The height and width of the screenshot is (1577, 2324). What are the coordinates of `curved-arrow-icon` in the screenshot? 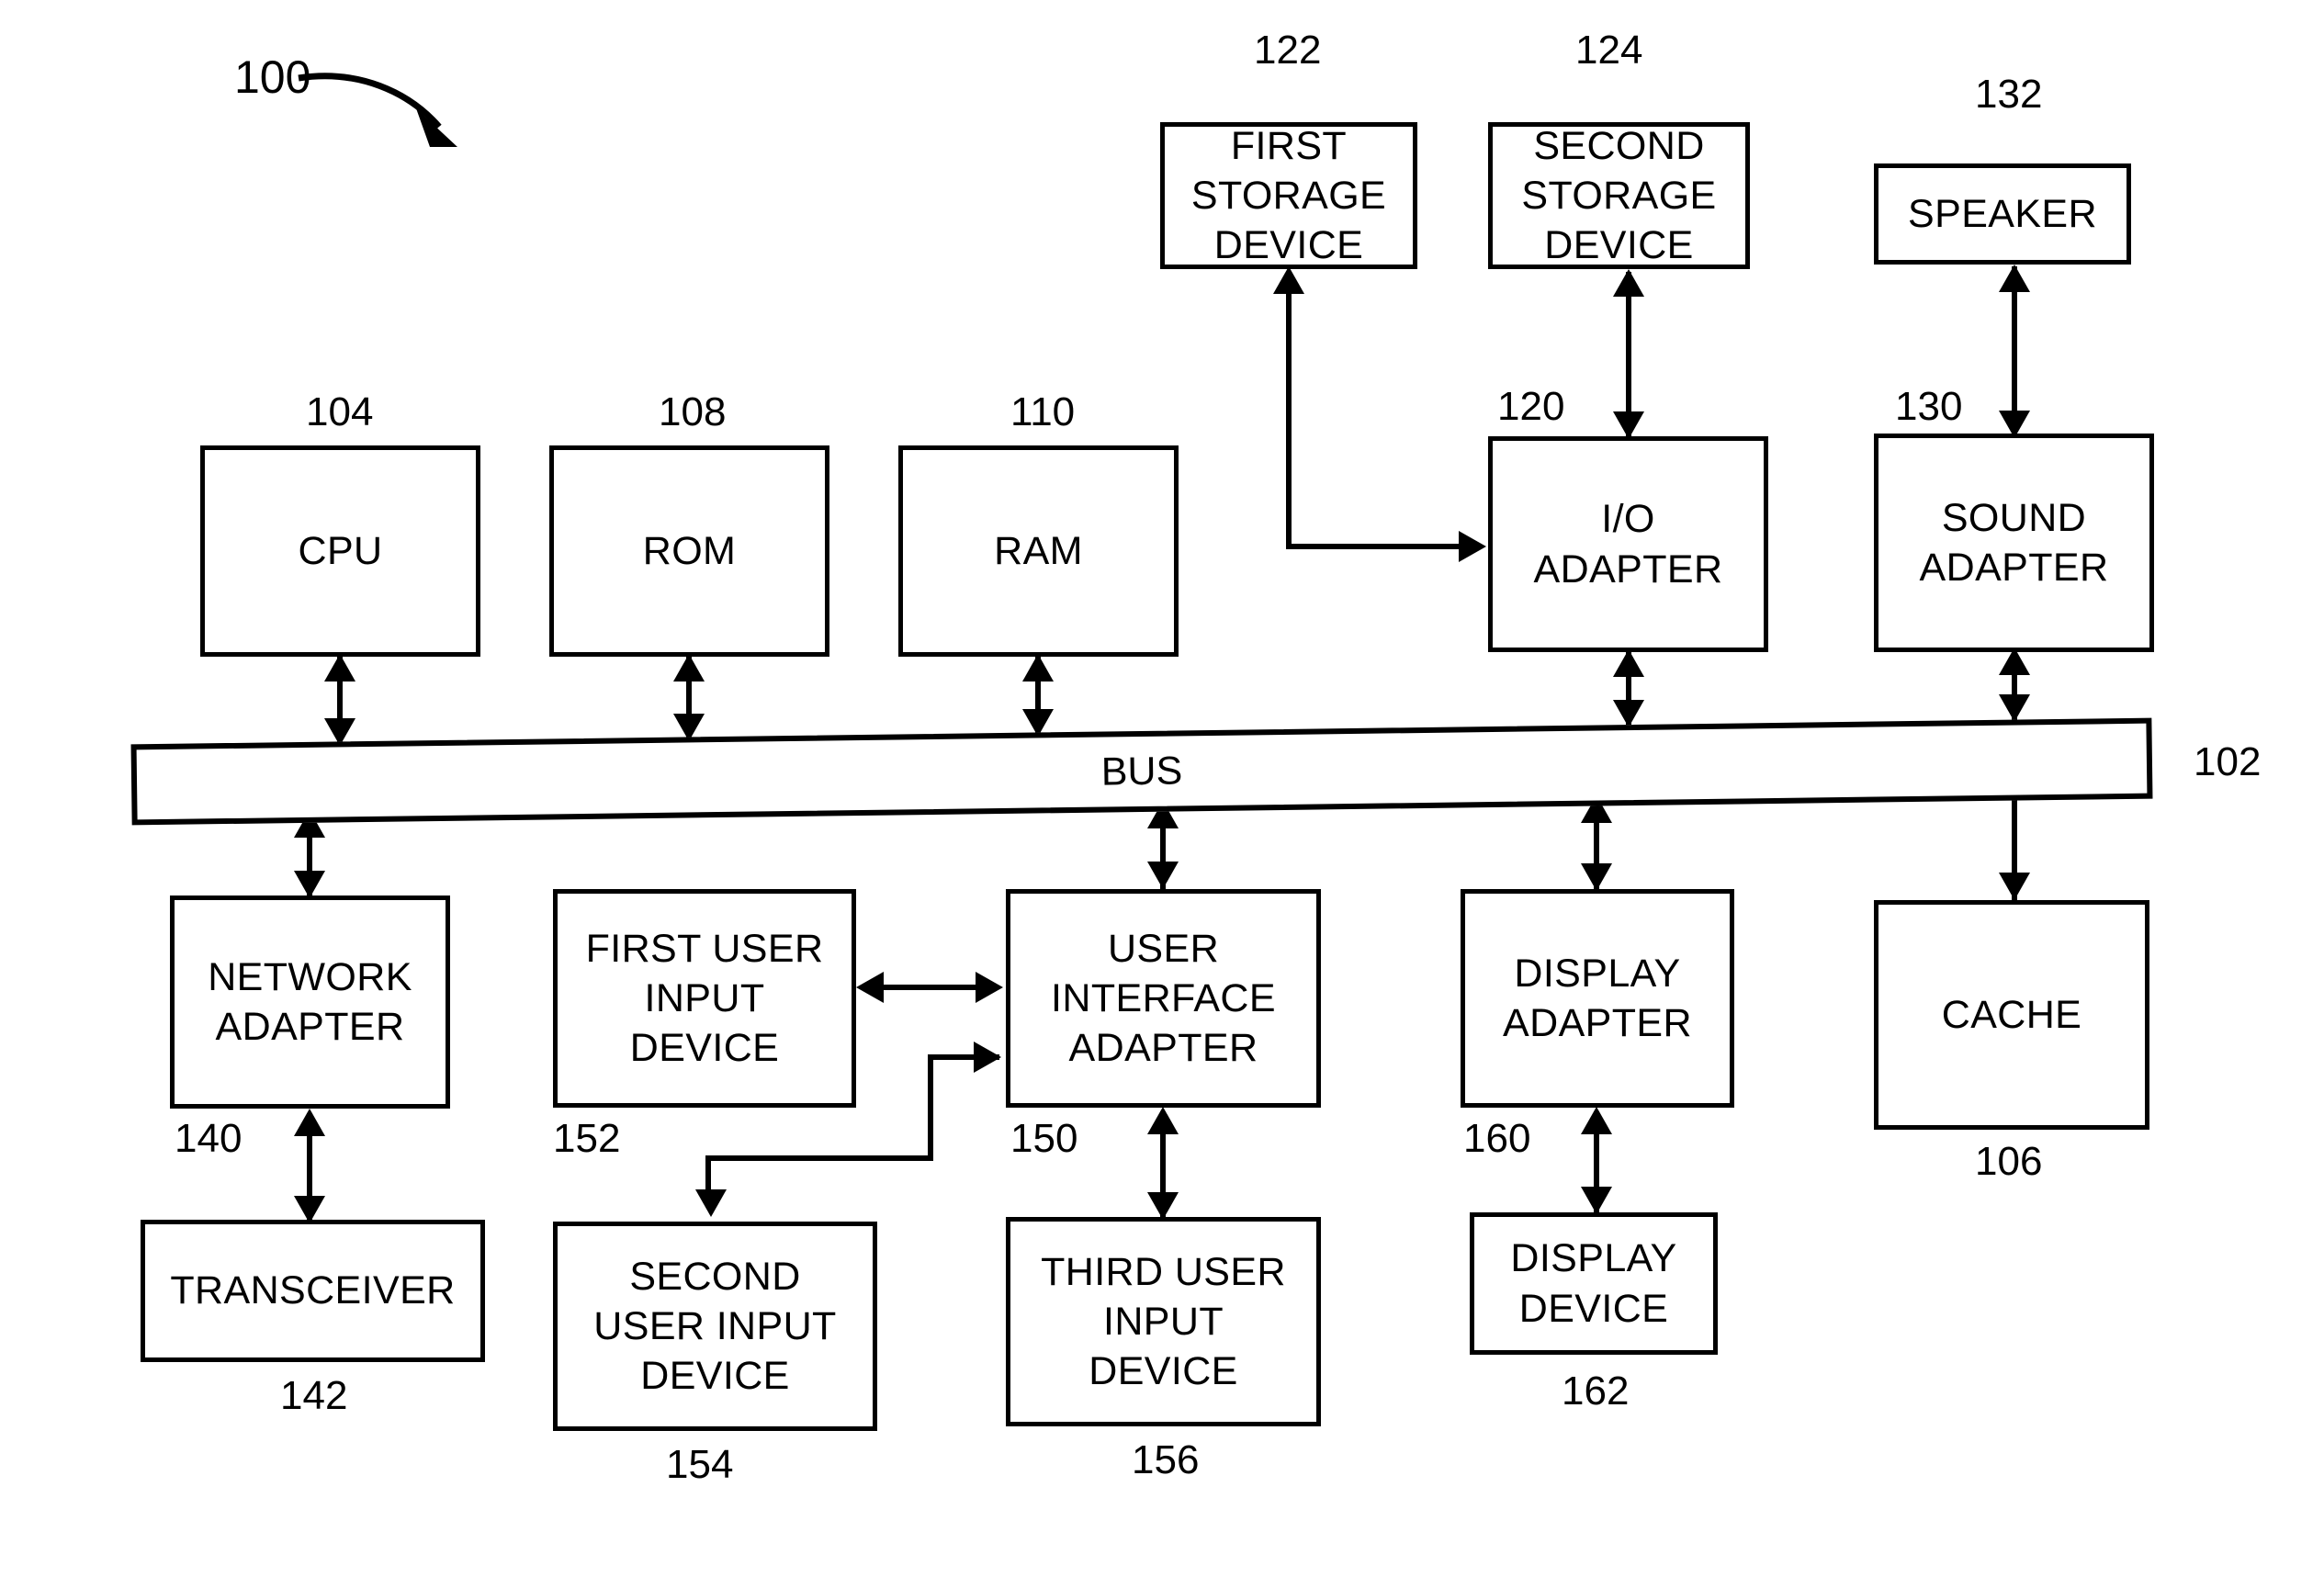 It's located at (377, 110).